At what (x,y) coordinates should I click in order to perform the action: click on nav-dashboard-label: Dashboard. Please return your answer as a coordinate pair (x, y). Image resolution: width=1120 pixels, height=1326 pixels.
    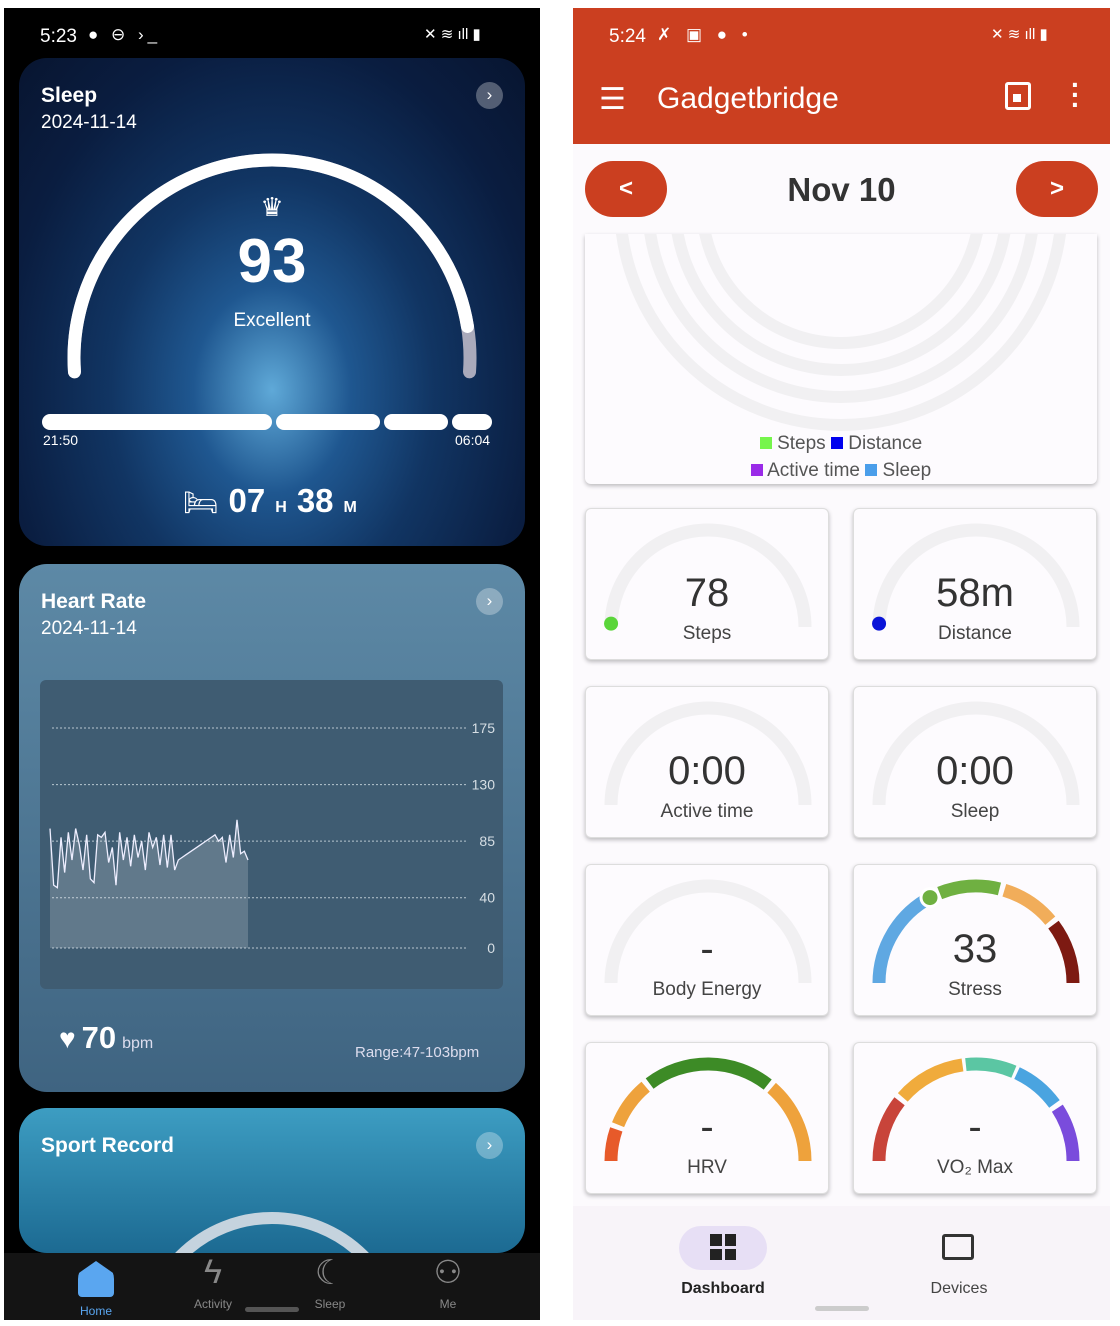
    Looking at the image, I should click on (723, 1289).